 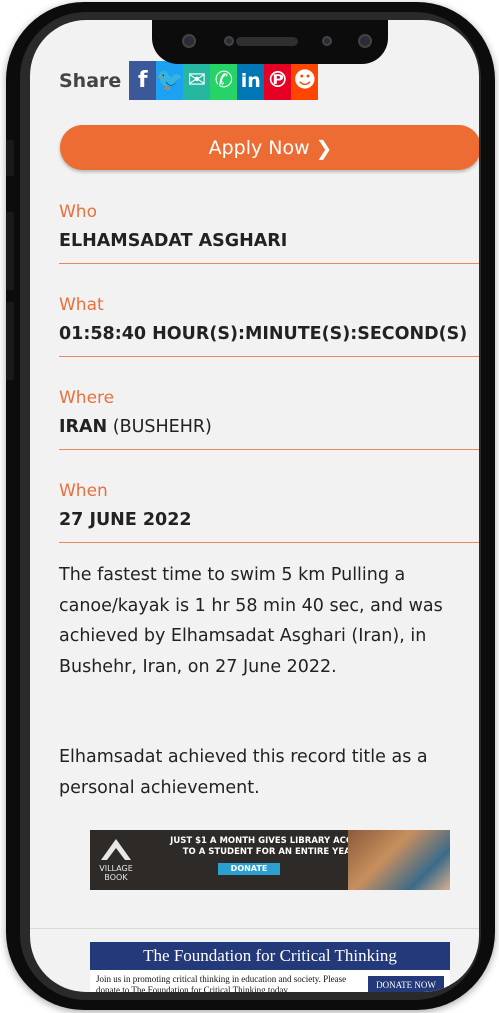 I want to click on apply-now-button: Apply Now ❯, so click(x=269, y=147).